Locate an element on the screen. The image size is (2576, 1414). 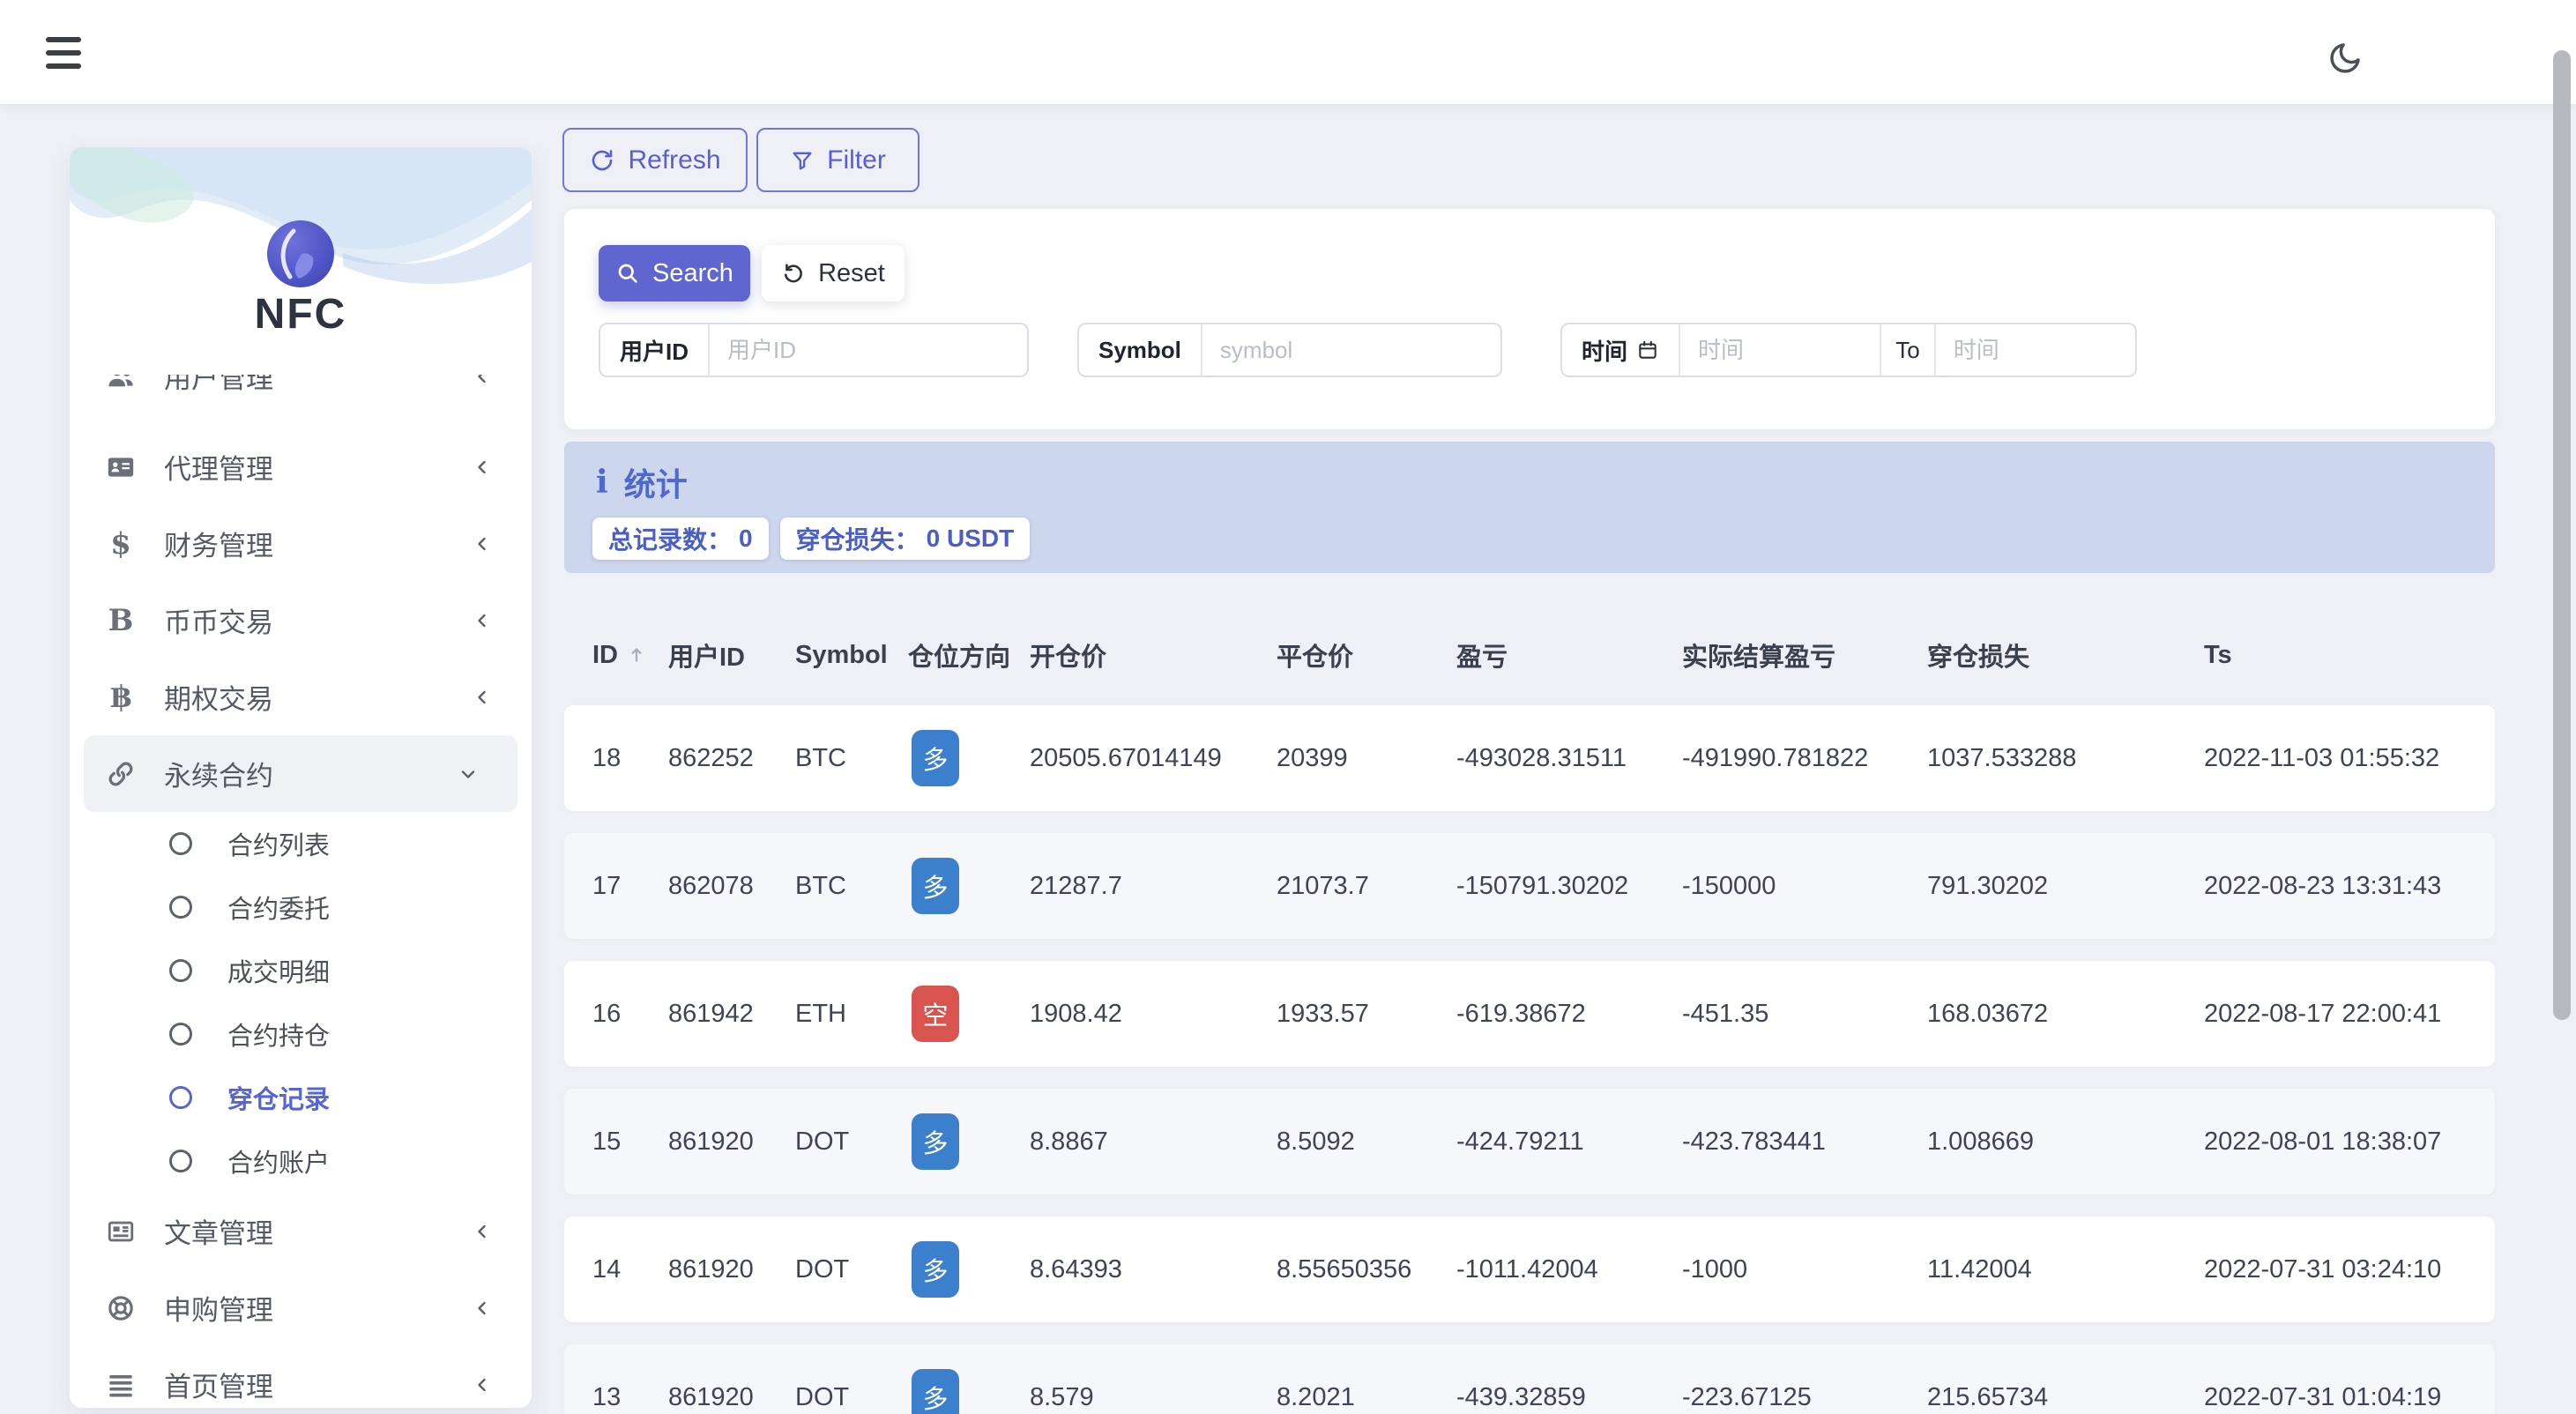
cell-close_price: 20399 is located at coordinates (1312, 757).